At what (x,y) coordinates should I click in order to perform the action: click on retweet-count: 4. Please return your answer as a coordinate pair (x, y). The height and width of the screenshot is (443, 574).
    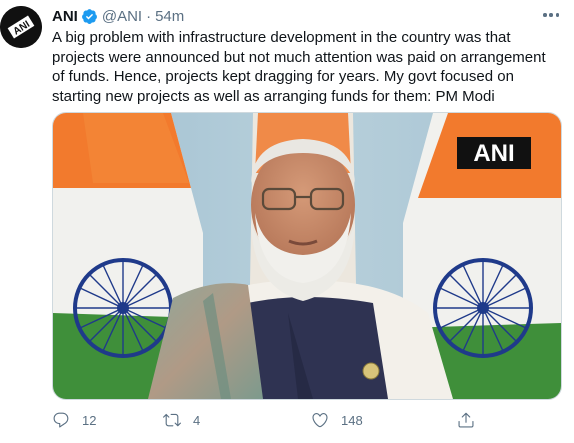
    Looking at the image, I should click on (197, 420).